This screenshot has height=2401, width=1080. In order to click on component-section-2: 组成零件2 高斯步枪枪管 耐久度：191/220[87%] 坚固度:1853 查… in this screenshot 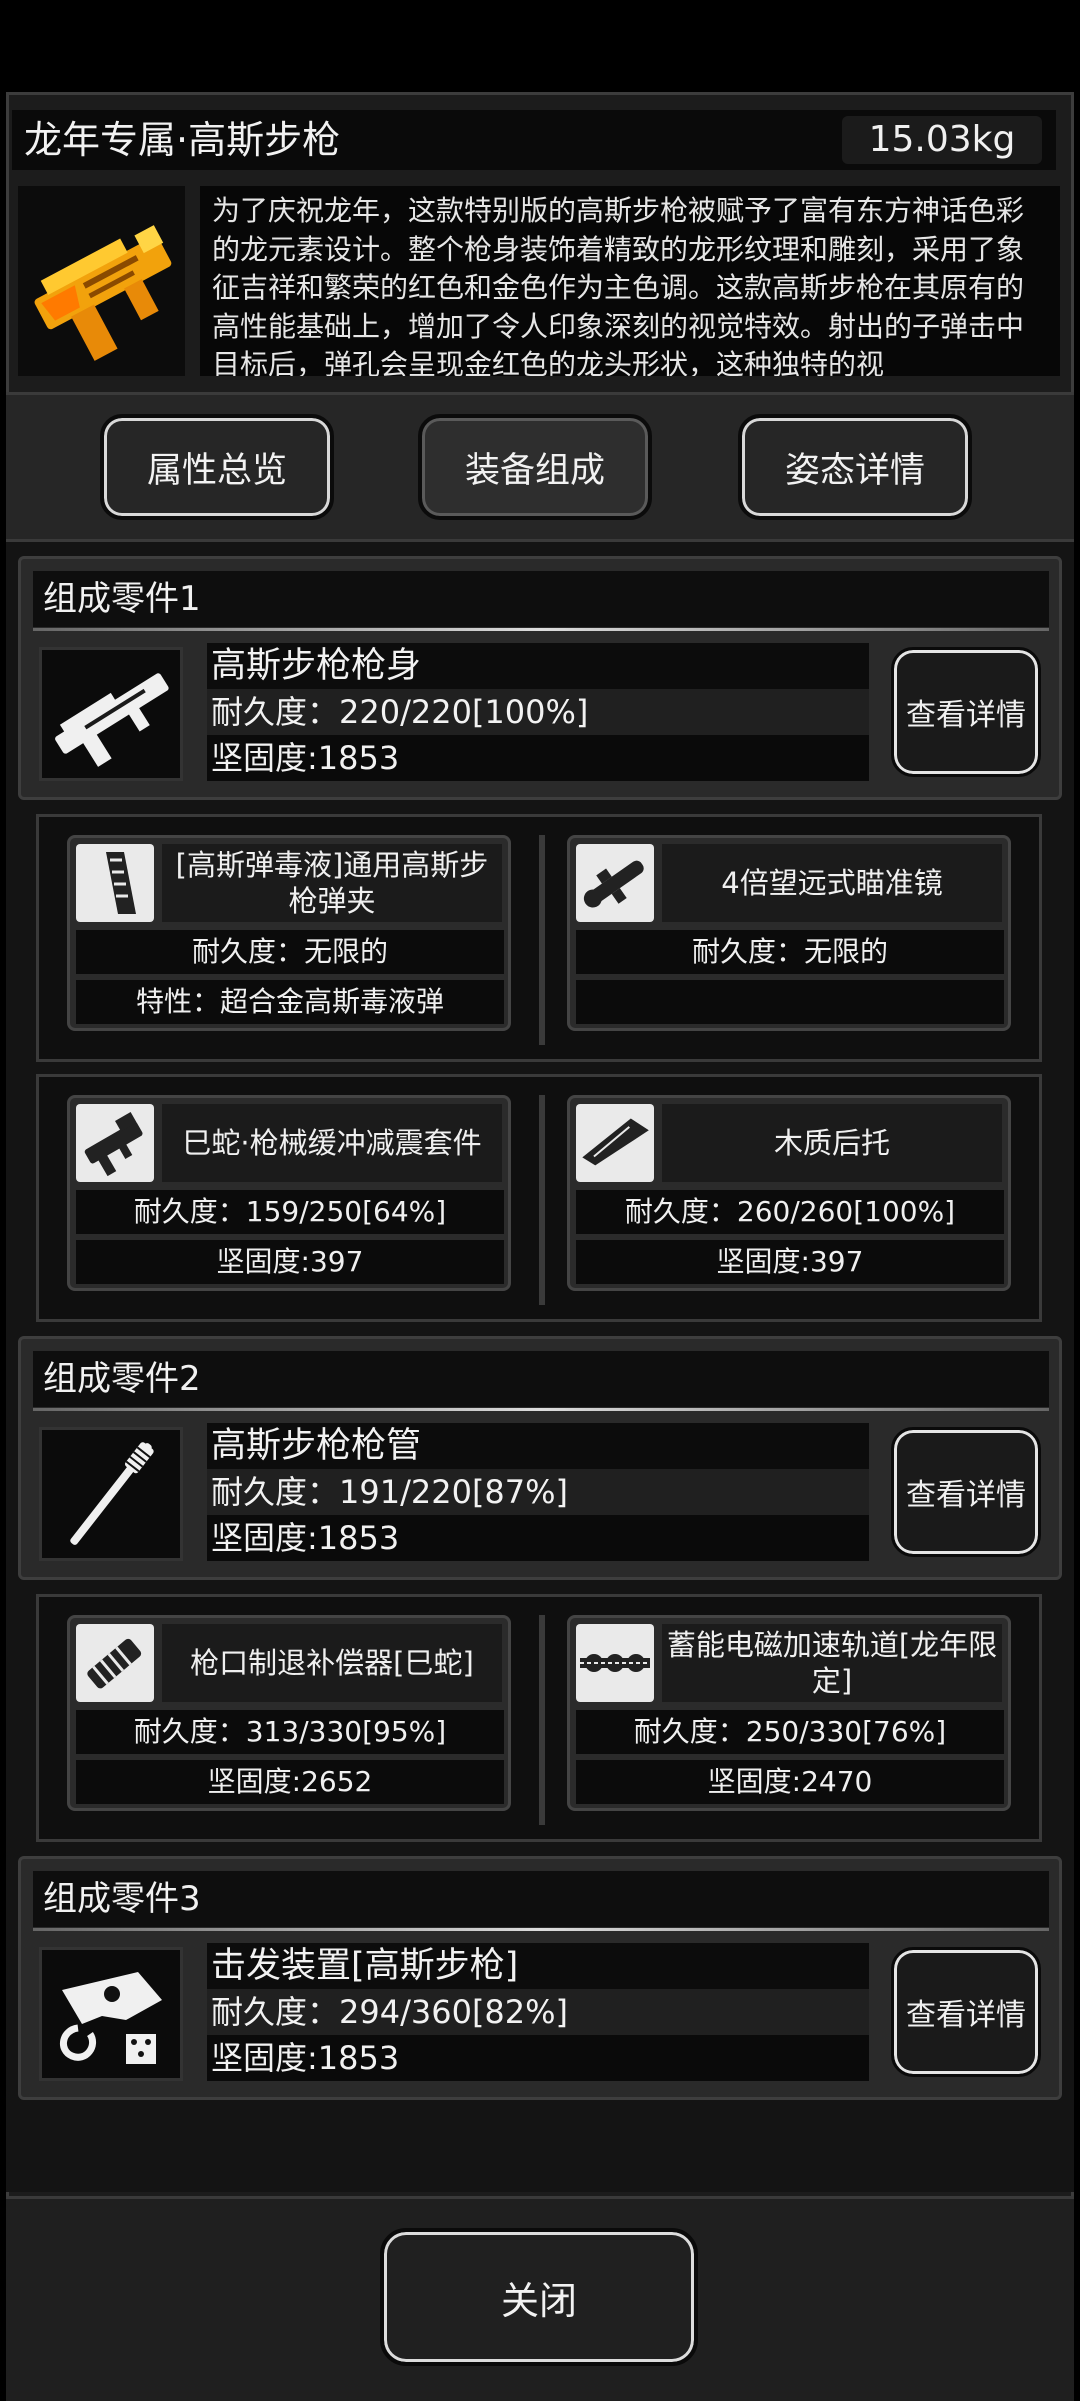, I will do `click(540, 1458)`.